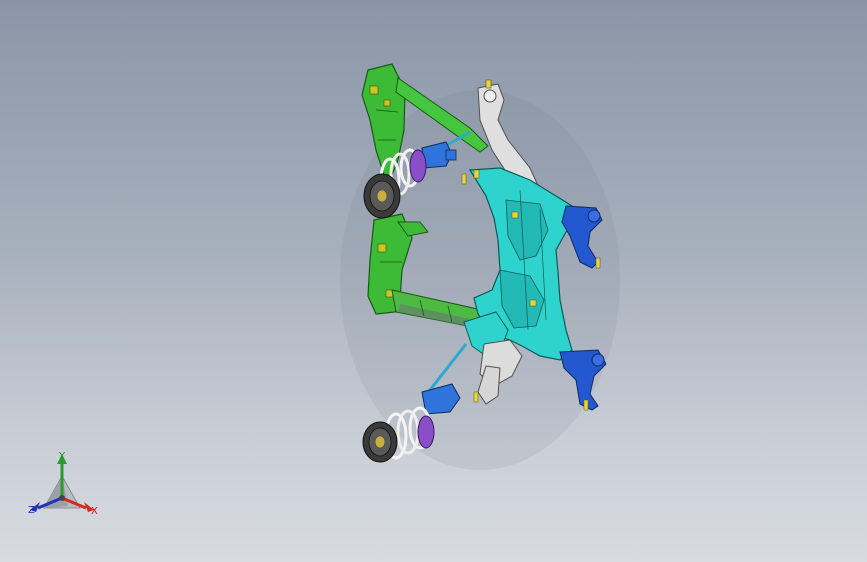  What do you see at coordinates (94, 511) in the screenshot?
I see `x-axis-label: X` at bounding box center [94, 511].